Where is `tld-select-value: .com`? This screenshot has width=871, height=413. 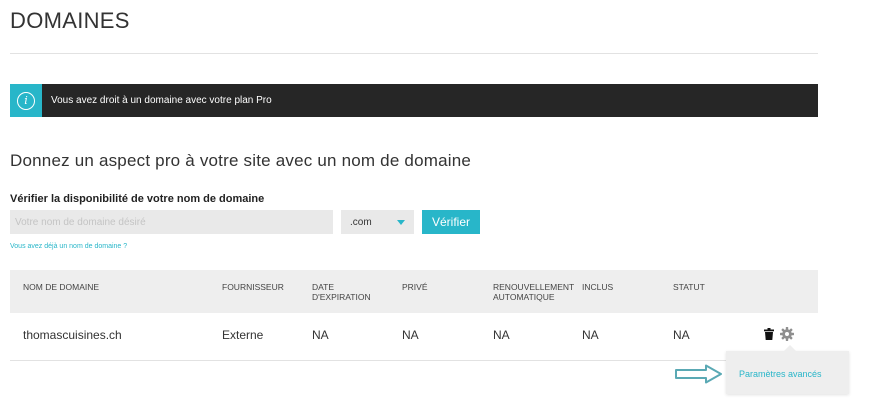
tld-select-value: .com is located at coordinates (361, 222).